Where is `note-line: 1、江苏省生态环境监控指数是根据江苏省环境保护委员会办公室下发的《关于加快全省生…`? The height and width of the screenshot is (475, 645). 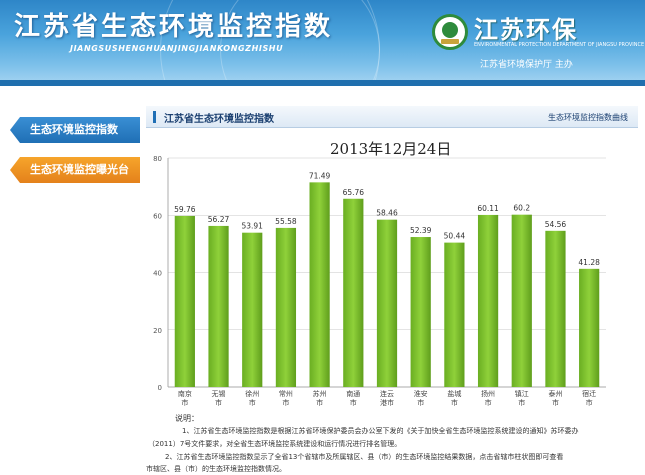
note-line: 1、江苏省生态环境监控指数是根据江苏省环境保护委员会办公室下发的《关于加快全省生… is located at coordinates (380, 431).